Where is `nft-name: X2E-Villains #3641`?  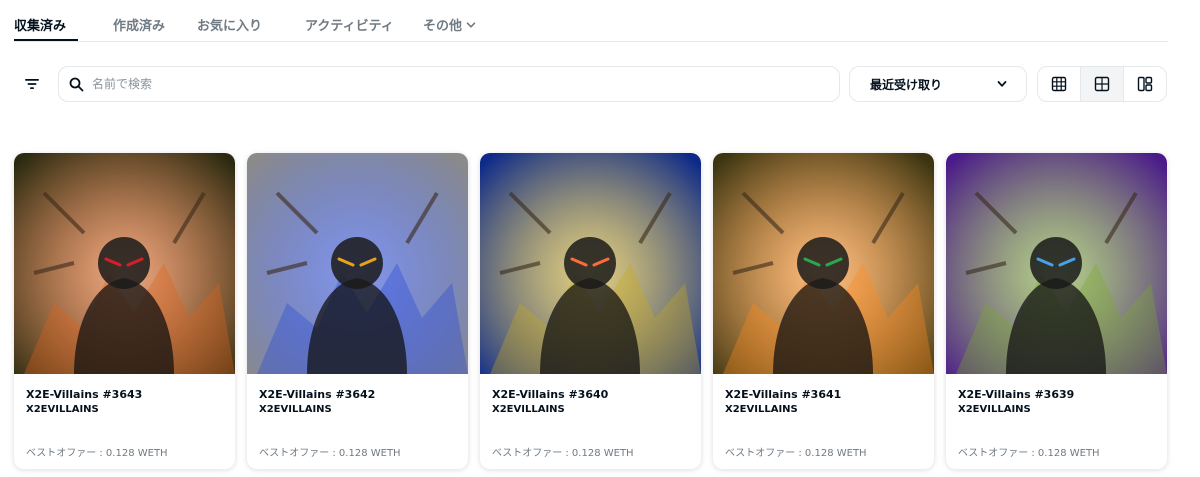 nft-name: X2E-Villains #3641 is located at coordinates (783, 394).